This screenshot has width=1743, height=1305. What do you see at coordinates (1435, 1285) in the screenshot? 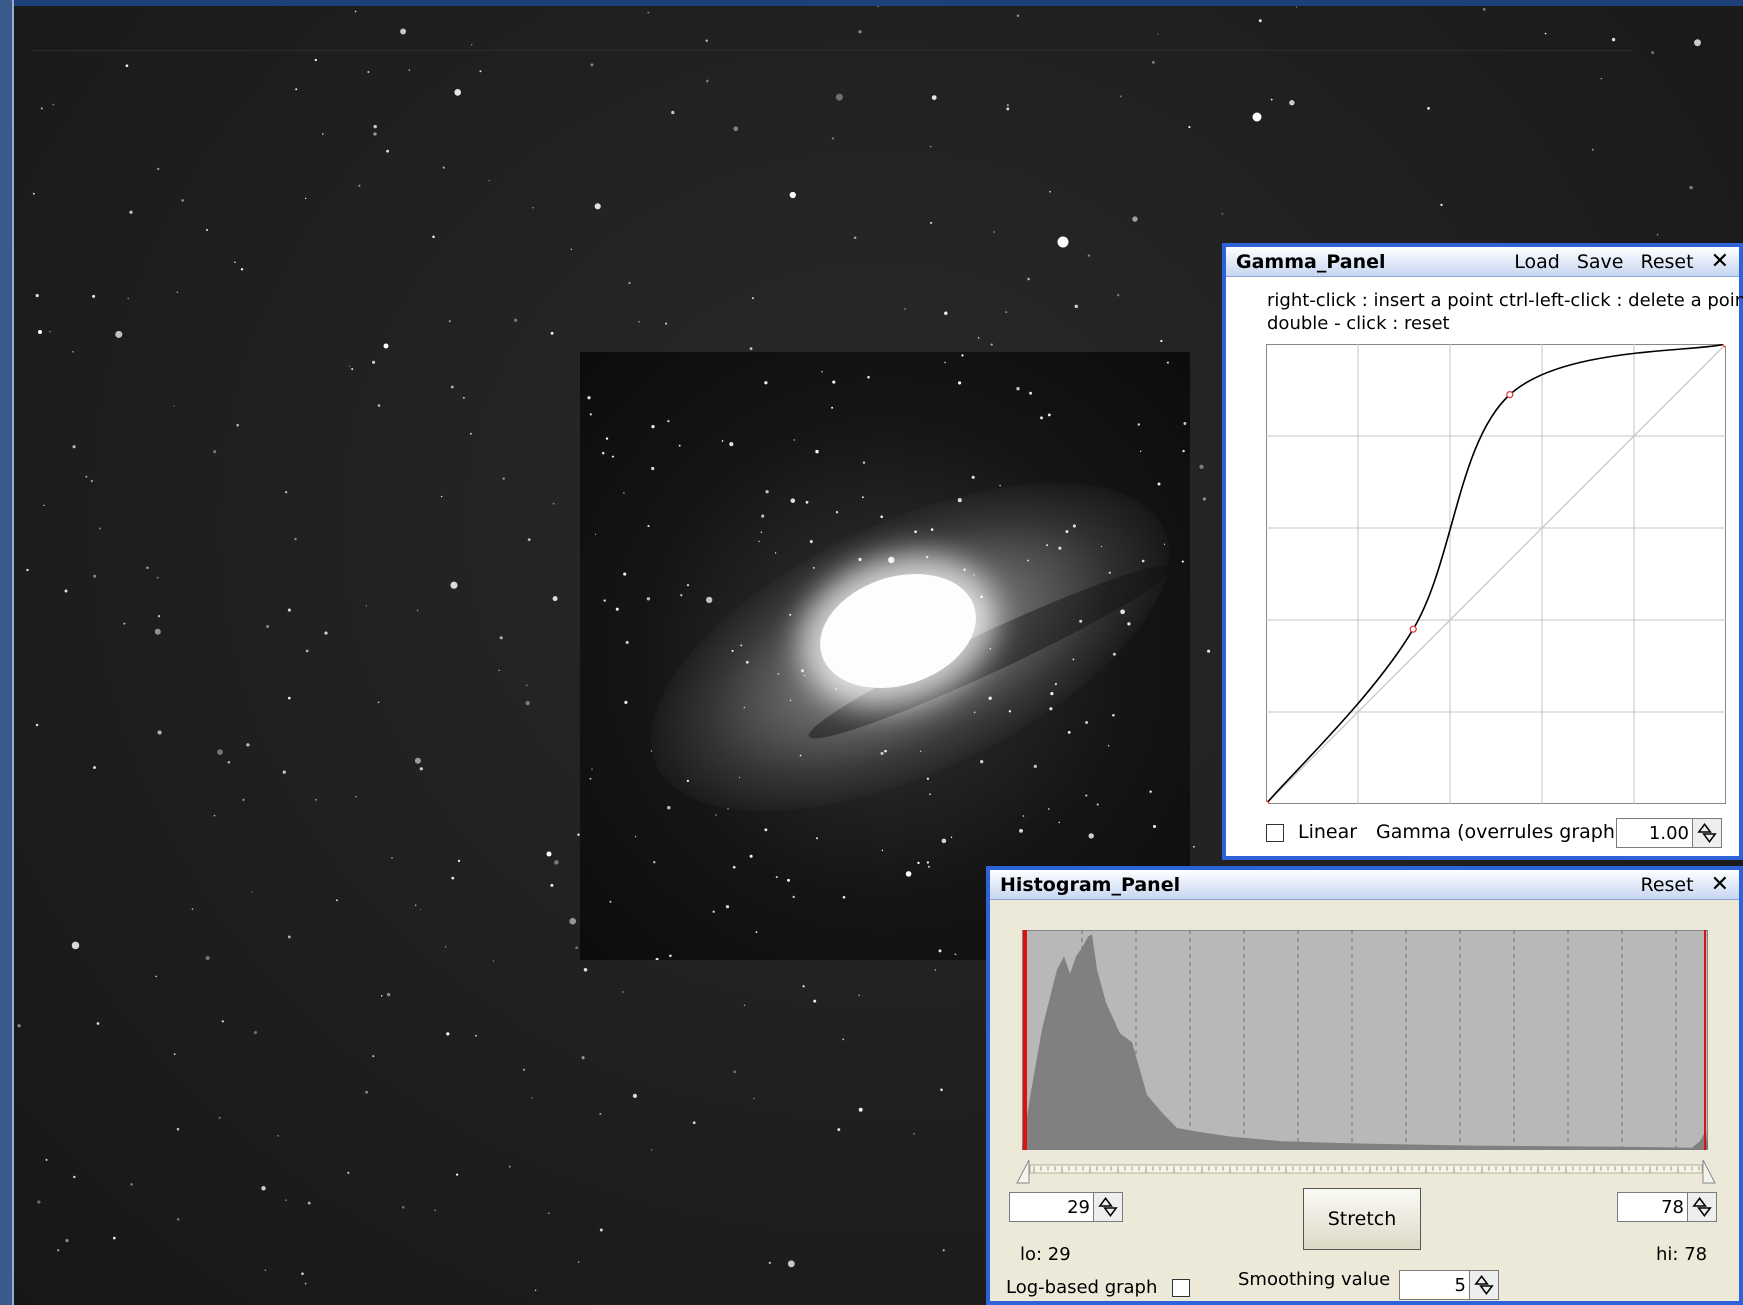
I see `smoothing-input` at bounding box center [1435, 1285].